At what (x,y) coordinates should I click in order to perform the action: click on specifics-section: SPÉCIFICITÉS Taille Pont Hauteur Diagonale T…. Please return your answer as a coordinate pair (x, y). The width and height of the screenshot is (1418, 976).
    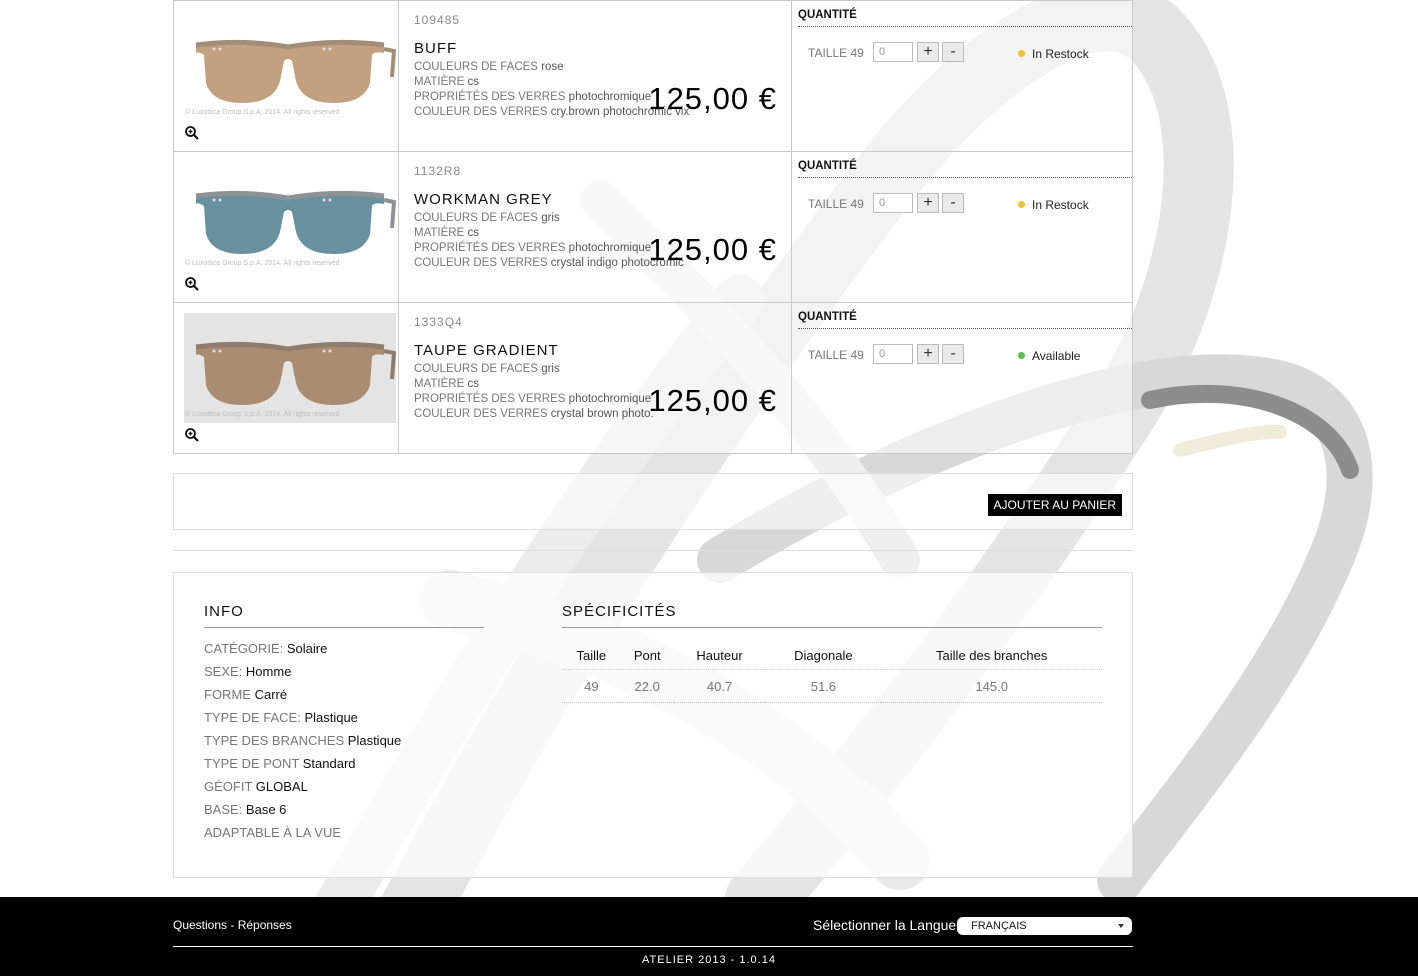
    Looking at the image, I should click on (832, 653).